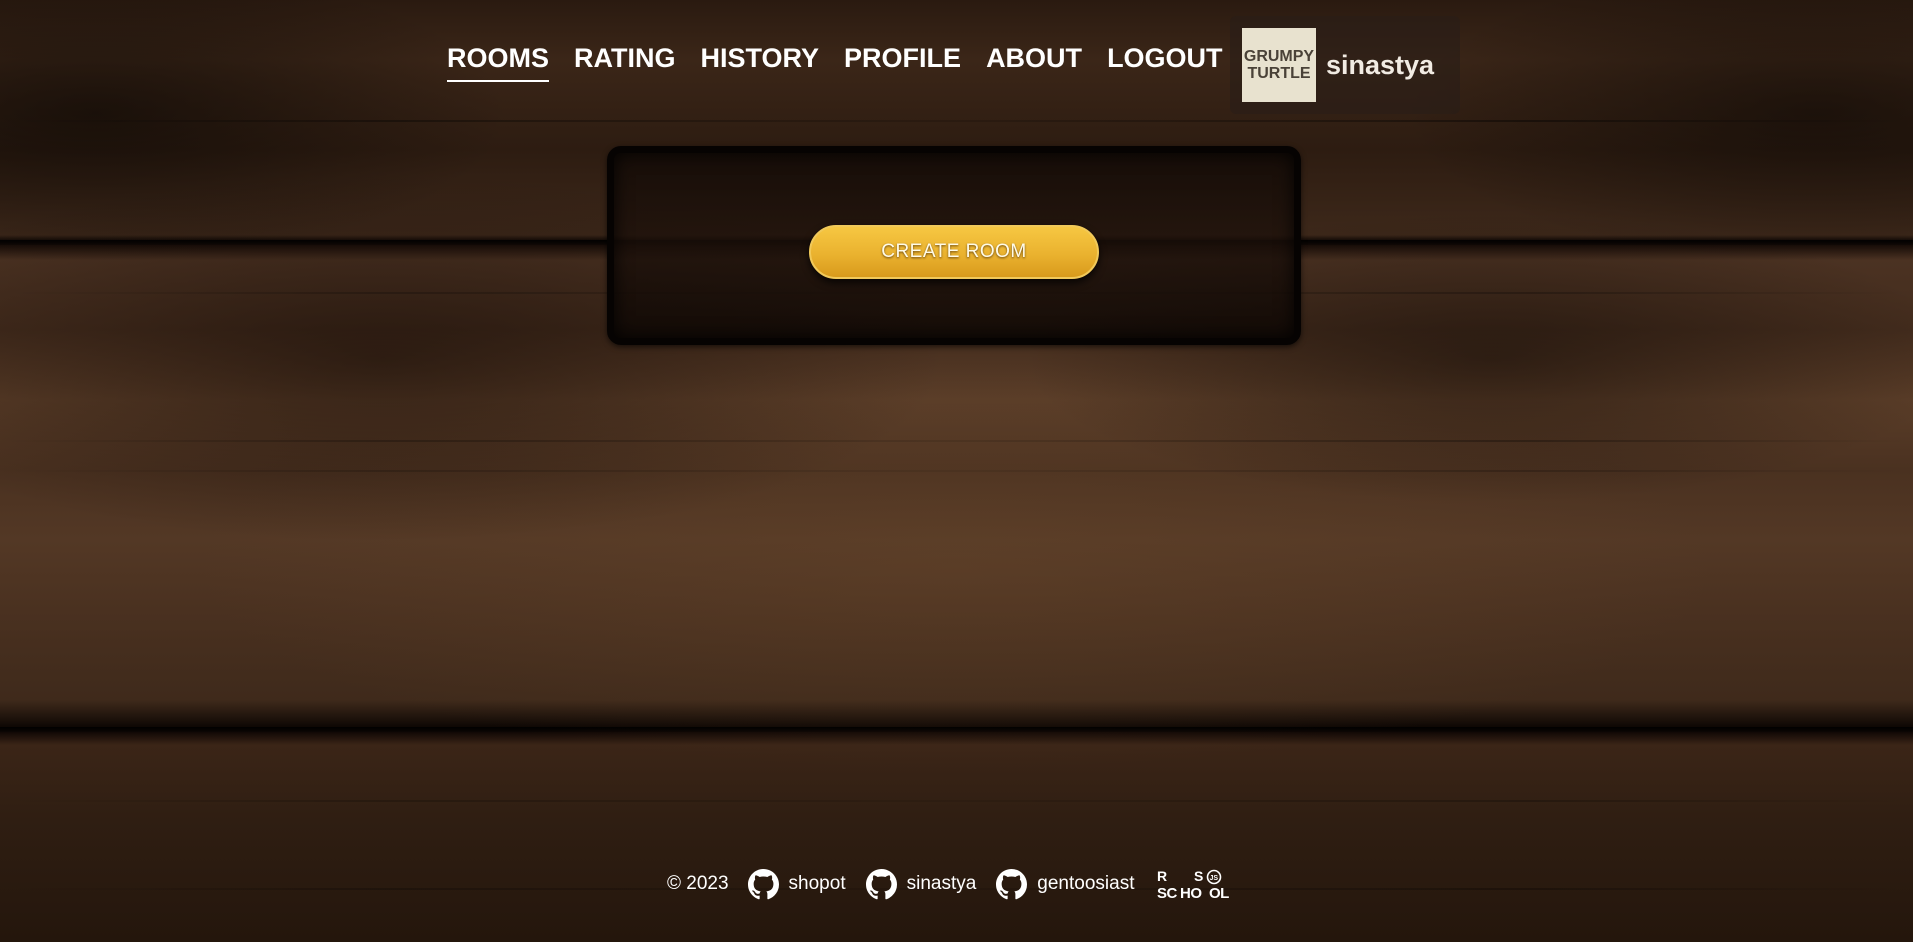 The image size is (1913, 942). What do you see at coordinates (1214, 878) in the screenshot?
I see `svg-text: JS` at bounding box center [1214, 878].